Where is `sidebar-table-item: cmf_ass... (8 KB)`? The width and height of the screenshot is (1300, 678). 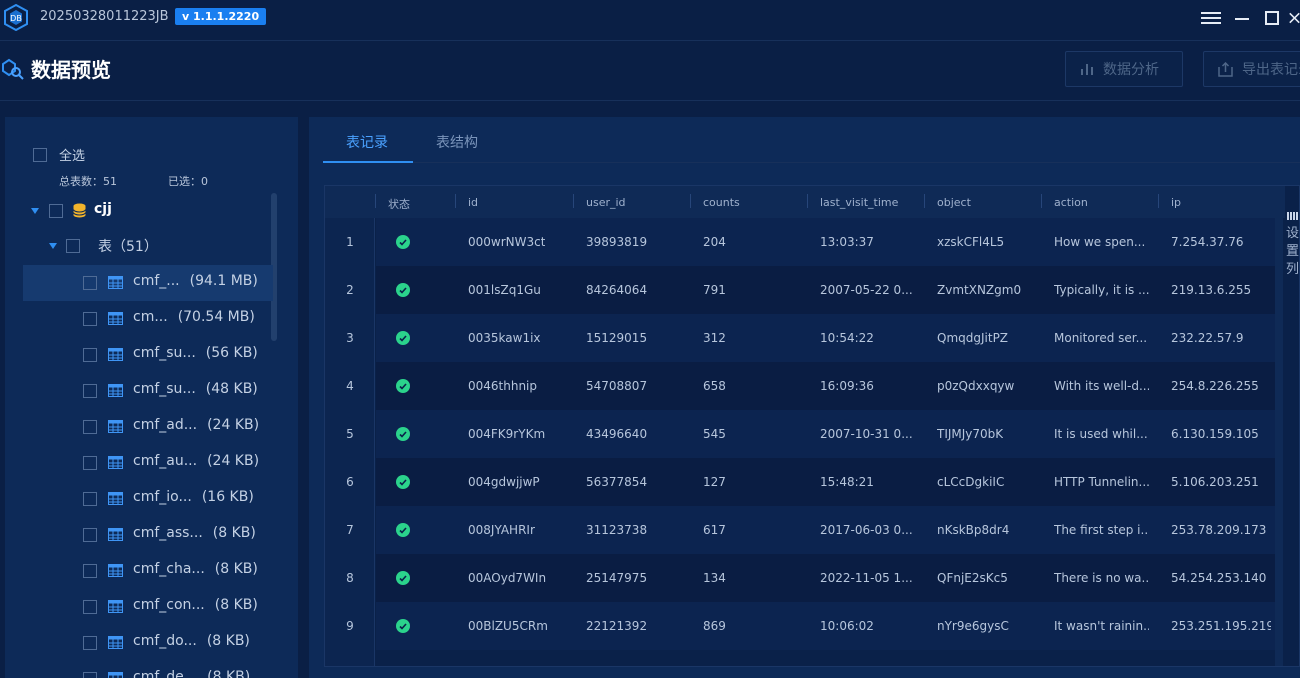
sidebar-table-item: cmf_ass... (8 KB) is located at coordinates (141, 535).